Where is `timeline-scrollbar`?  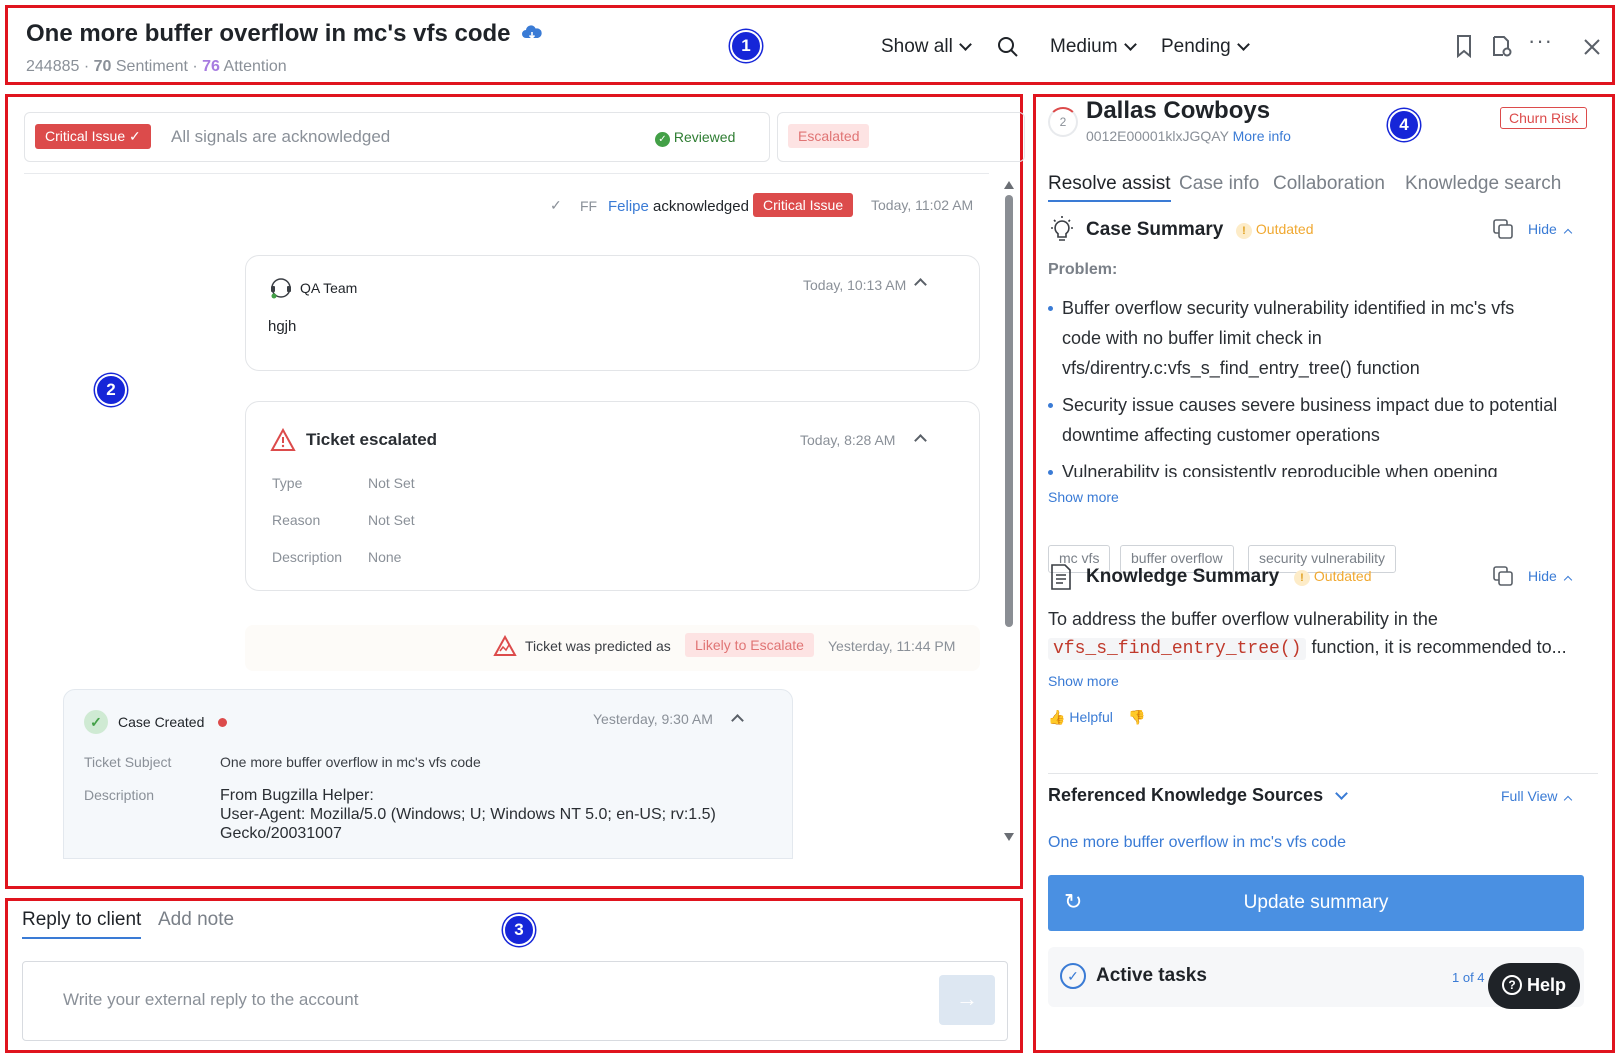
timeline-scrollbar is located at coordinates (1009, 524).